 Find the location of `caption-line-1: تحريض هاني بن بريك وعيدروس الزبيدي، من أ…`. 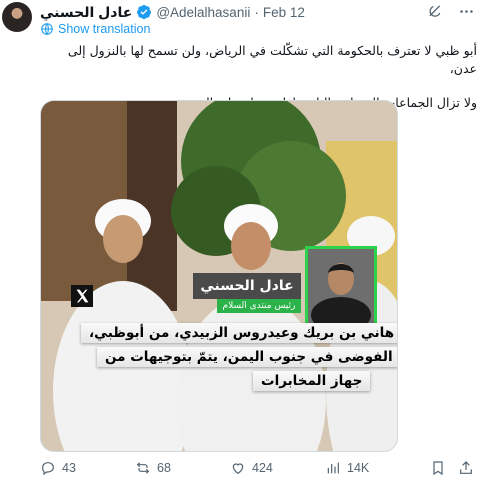

caption-line-1: تحريض هاني بن بريك وعيدروس الزبيدي، من أ… is located at coordinates (239, 333).